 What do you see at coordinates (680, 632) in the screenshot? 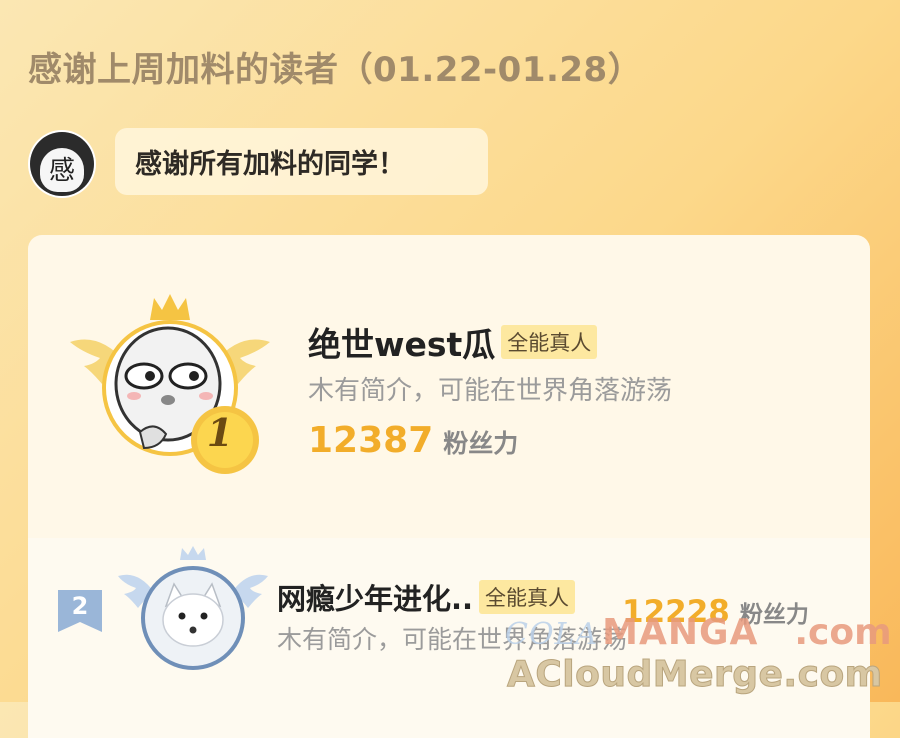
I see `watermark-manga: MANGA` at bounding box center [680, 632].